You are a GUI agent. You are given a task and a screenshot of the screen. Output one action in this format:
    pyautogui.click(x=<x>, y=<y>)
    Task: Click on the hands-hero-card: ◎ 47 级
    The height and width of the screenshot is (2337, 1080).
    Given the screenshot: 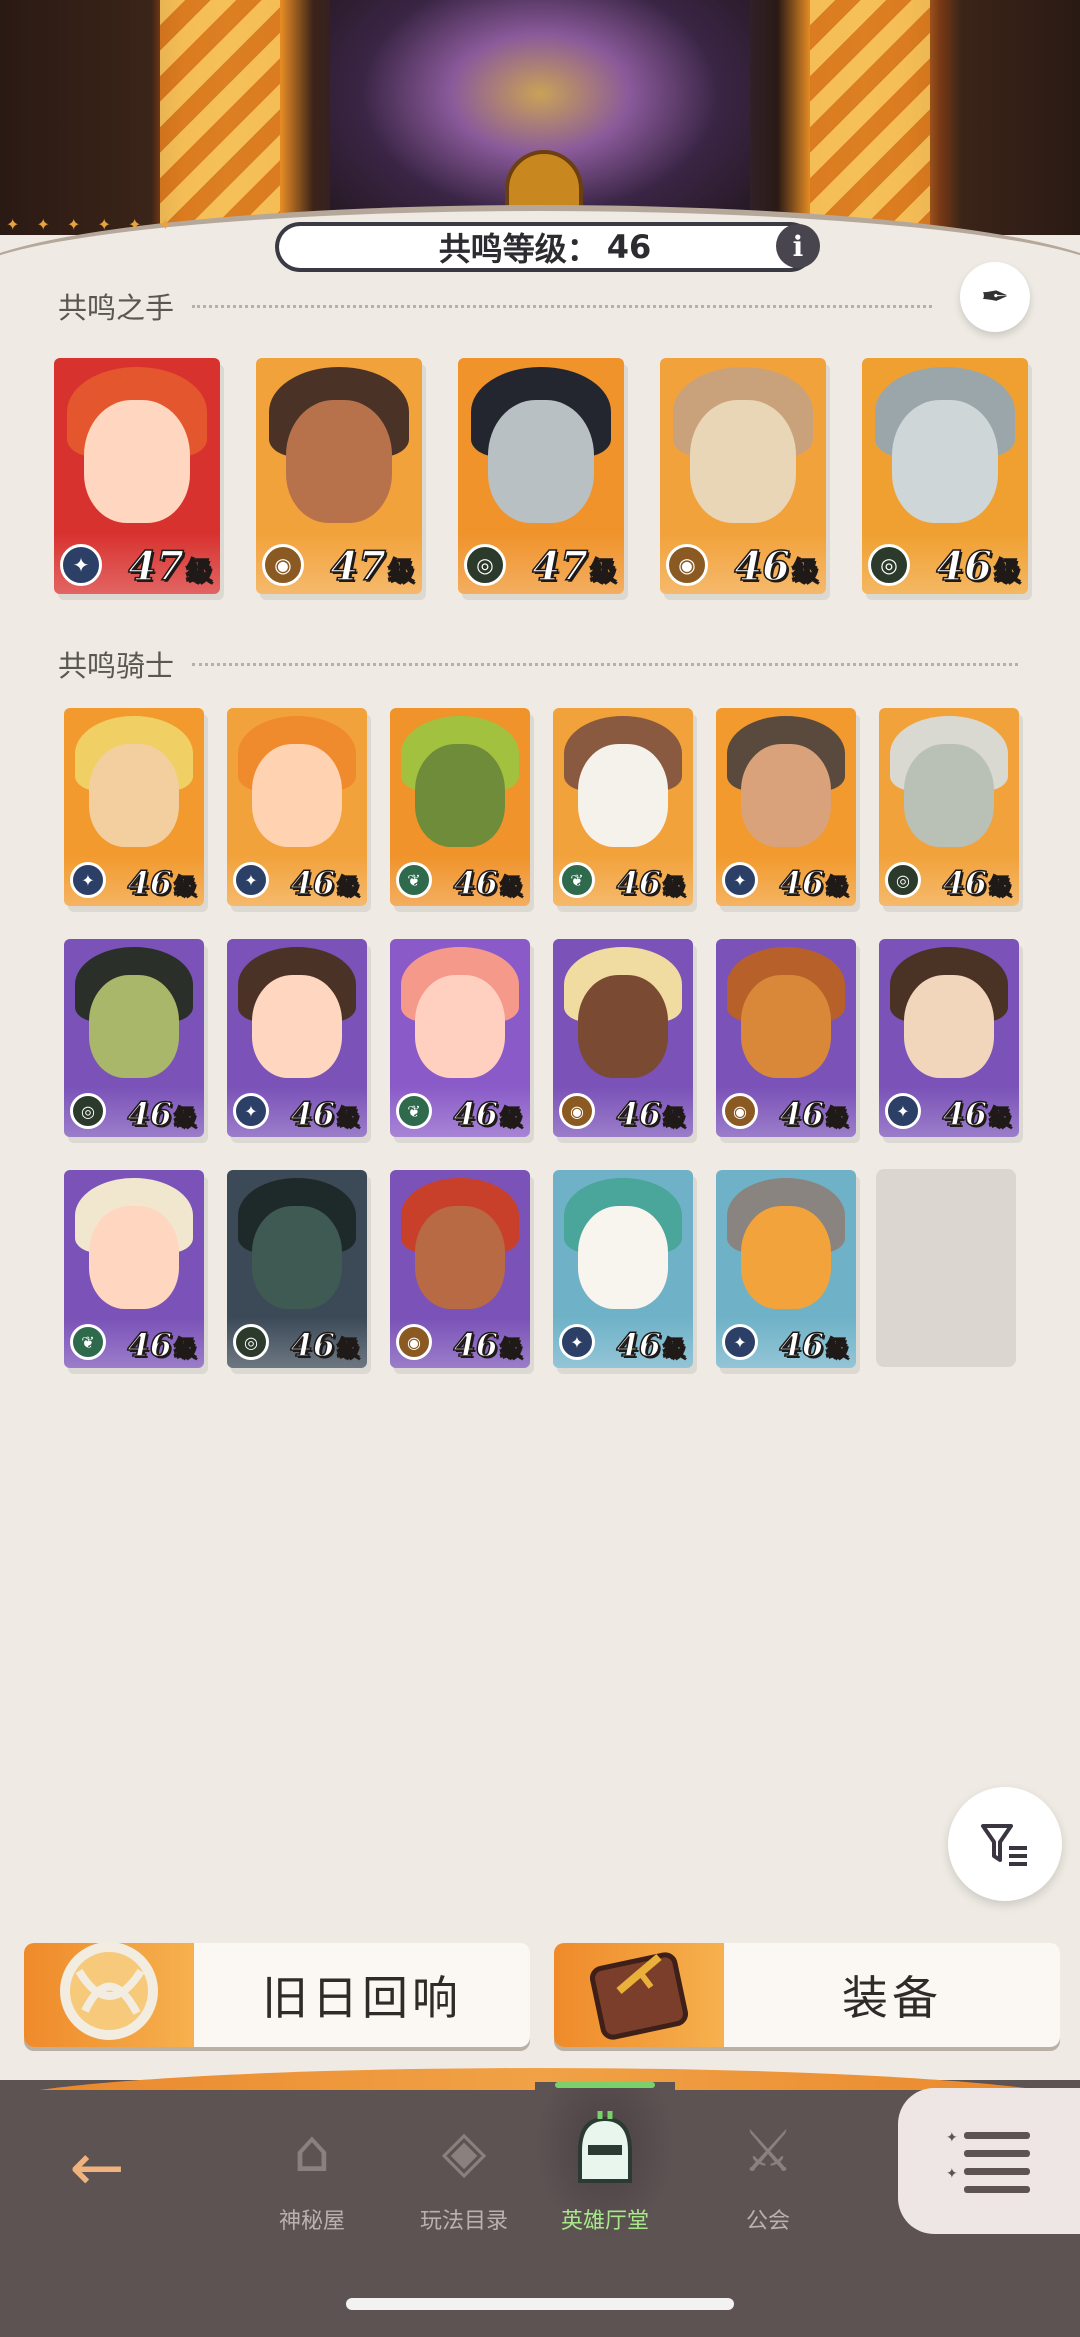 What is the action you would take?
    pyautogui.click(x=541, y=476)
    